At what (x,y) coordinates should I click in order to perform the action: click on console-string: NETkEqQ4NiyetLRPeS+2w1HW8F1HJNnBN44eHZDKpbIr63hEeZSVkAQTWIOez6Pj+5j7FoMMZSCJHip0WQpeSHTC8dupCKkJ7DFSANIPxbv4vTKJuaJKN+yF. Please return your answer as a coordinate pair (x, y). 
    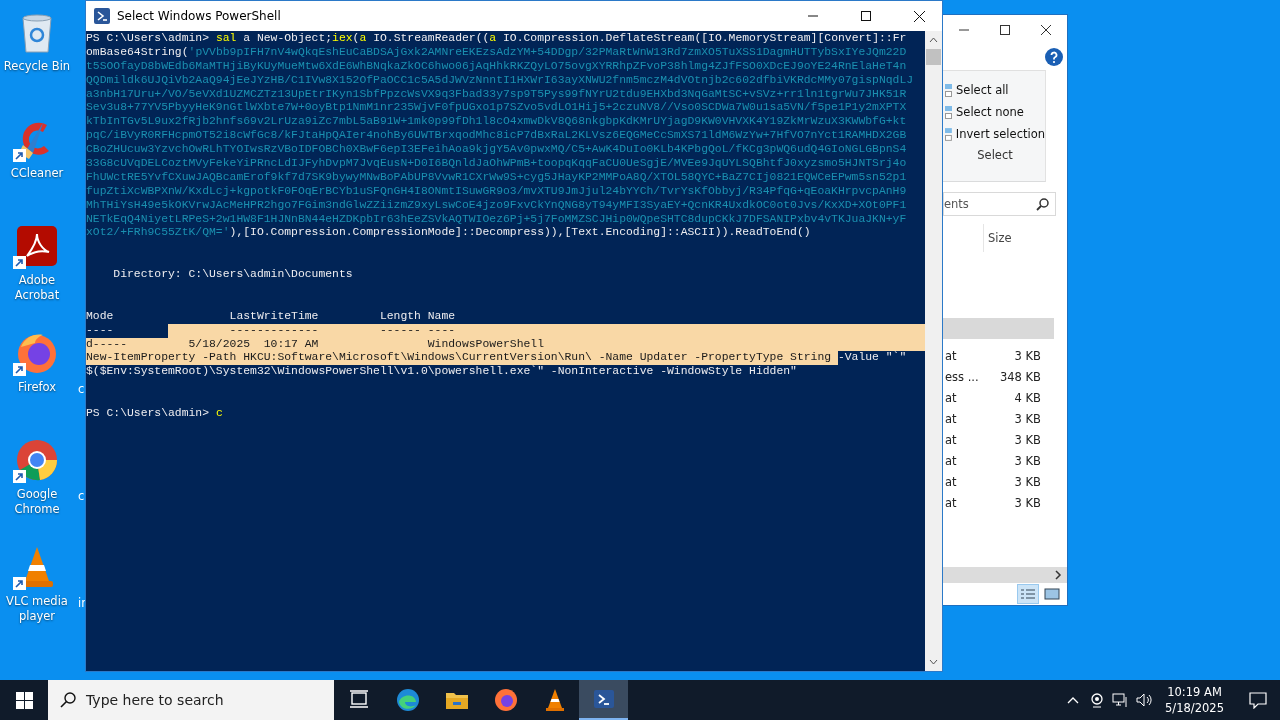
    Looking at the image, I should click on (496, 219).